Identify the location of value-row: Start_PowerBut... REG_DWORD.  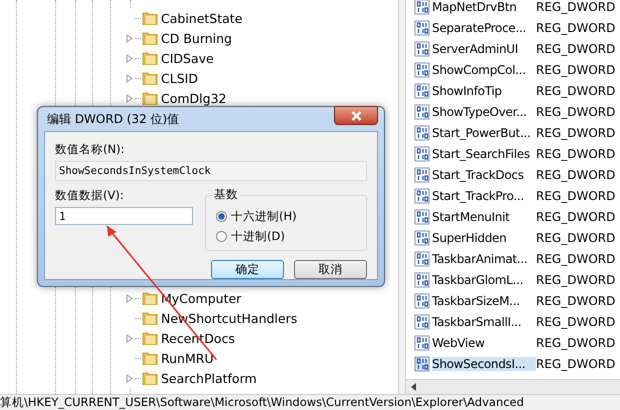
(513, 132).